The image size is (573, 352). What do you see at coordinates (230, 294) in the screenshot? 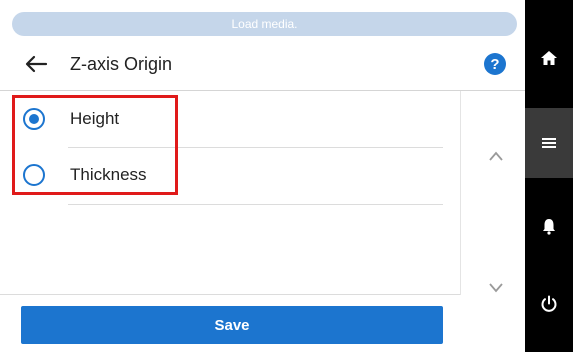
I see `footer-divider` at bounding box center [230, 294].